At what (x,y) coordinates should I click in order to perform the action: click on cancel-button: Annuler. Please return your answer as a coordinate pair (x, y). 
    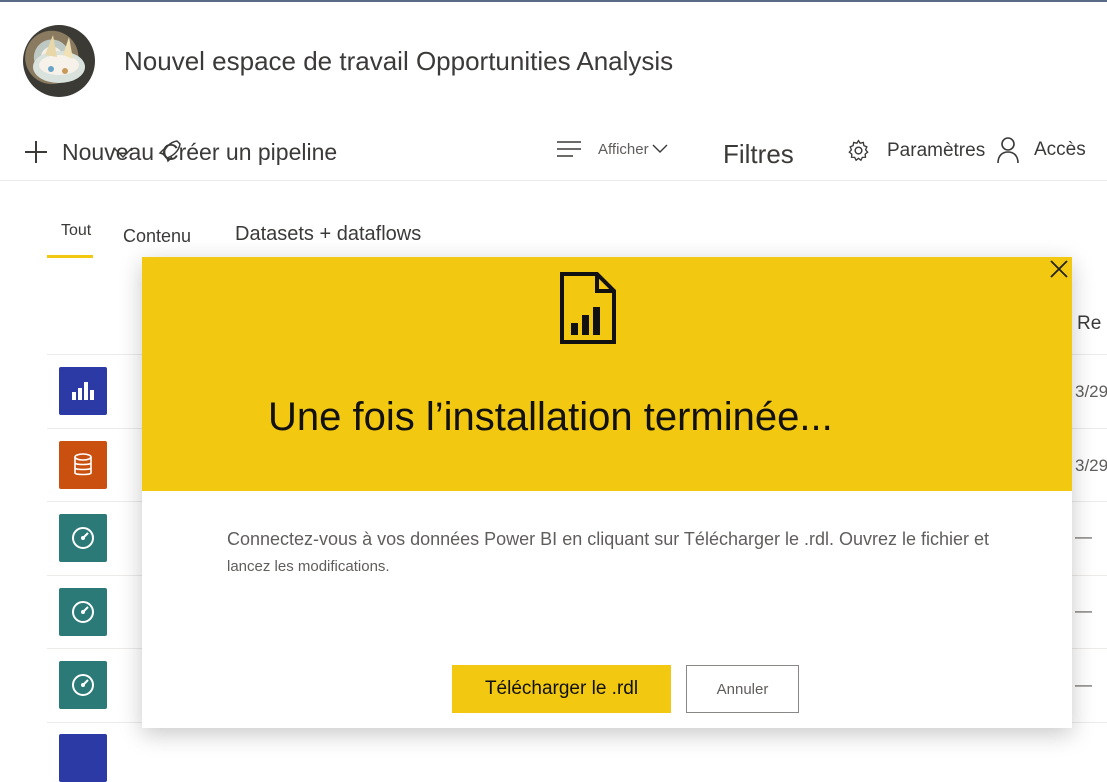
    Looking at the image, I should click on (742, 689).